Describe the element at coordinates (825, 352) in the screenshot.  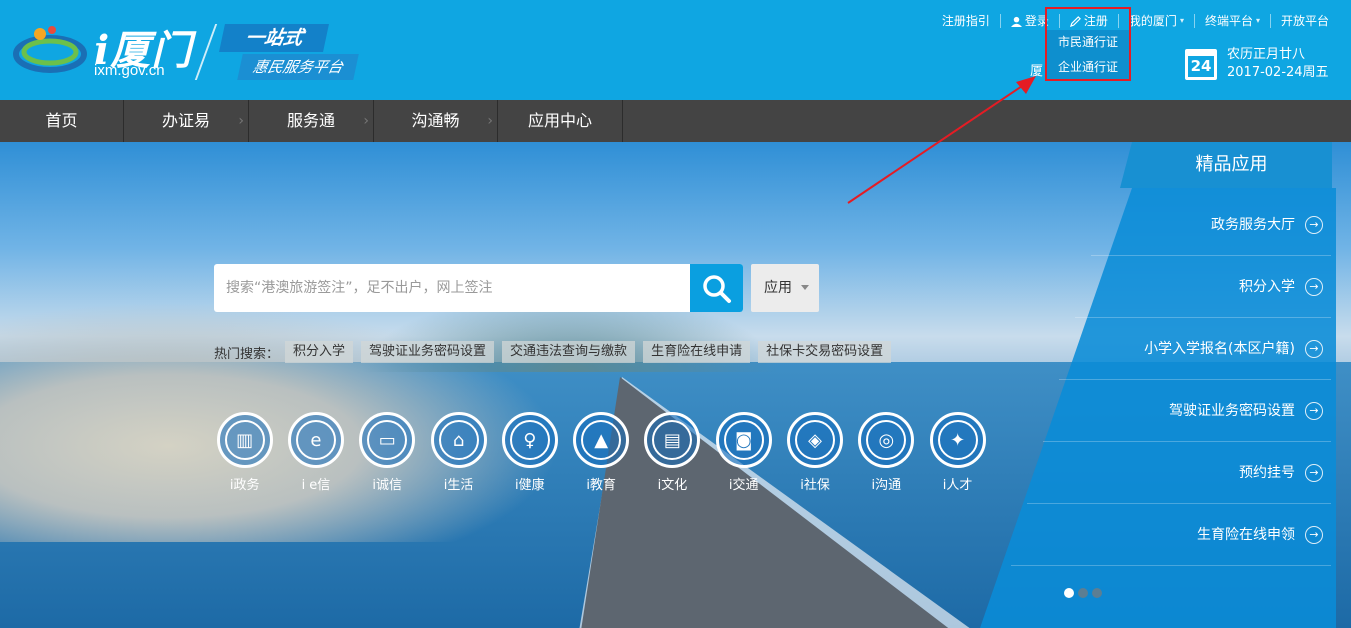
I see `hot-search-tag: 社保卡交易密码设置` at that location.